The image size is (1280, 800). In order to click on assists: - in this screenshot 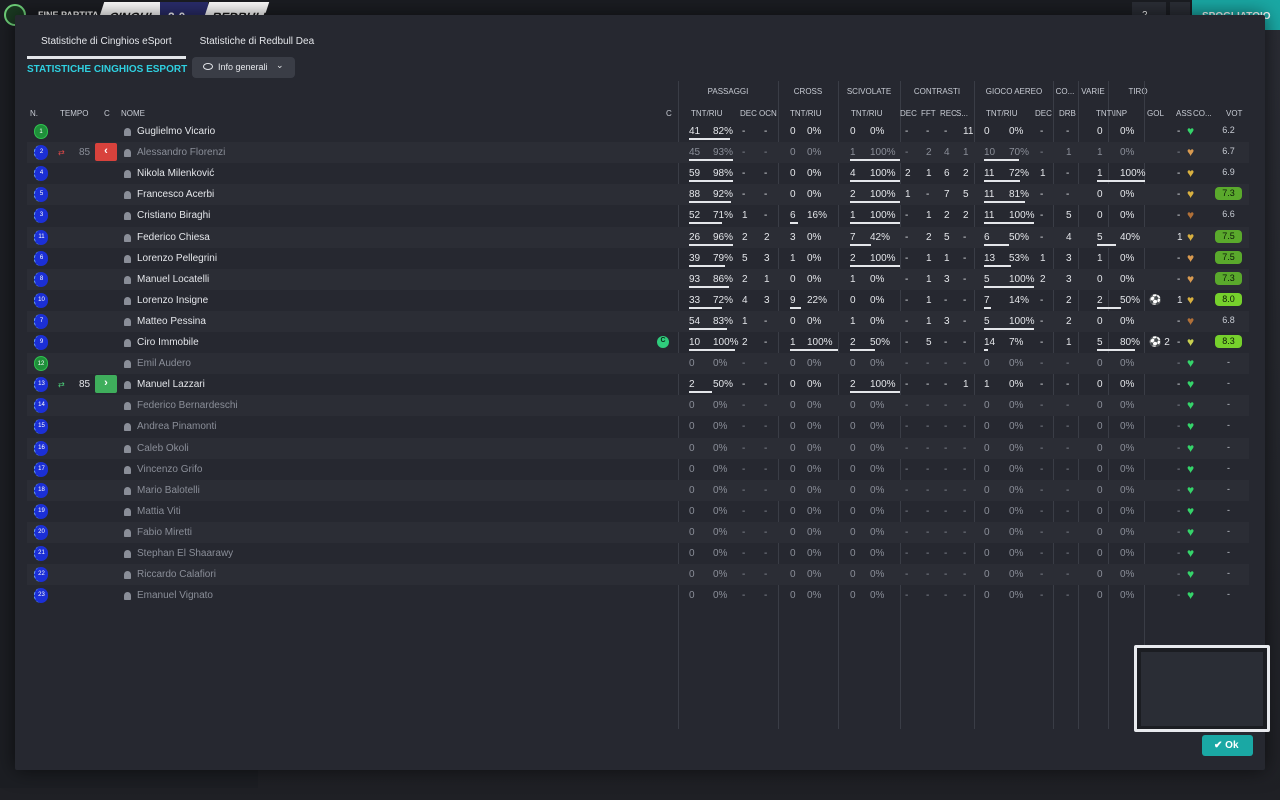, I will do `click(1179, 258)`.